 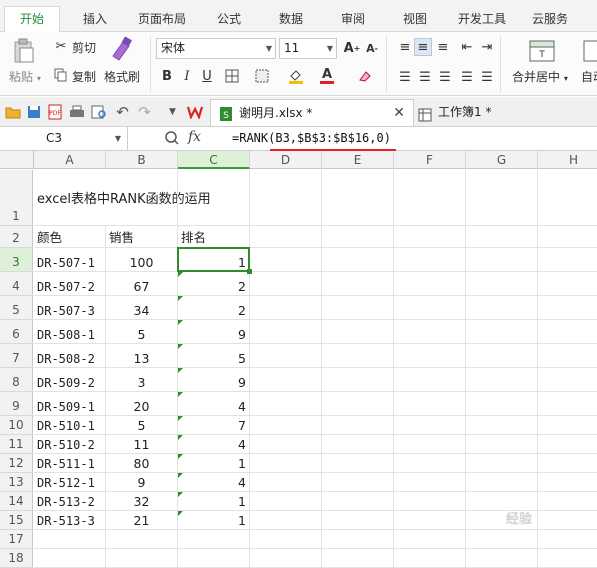 What do you see at coordinates (24, 51) in the screenshot?
I see `paste-icon` at bounding box center [24, 51].